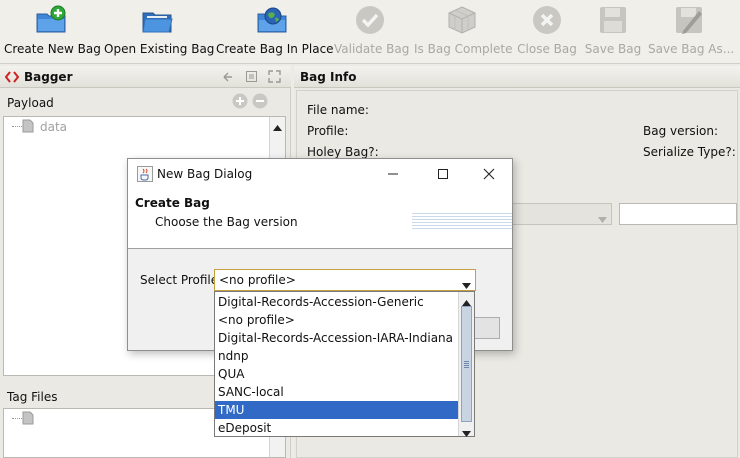 The width and height of the screenshot is (740, 458). What do you see at coordinates (320, 174) in the screenshot?
I see `dialog-title-bar: New Bag Dialog` at bounding box center [320, 174].